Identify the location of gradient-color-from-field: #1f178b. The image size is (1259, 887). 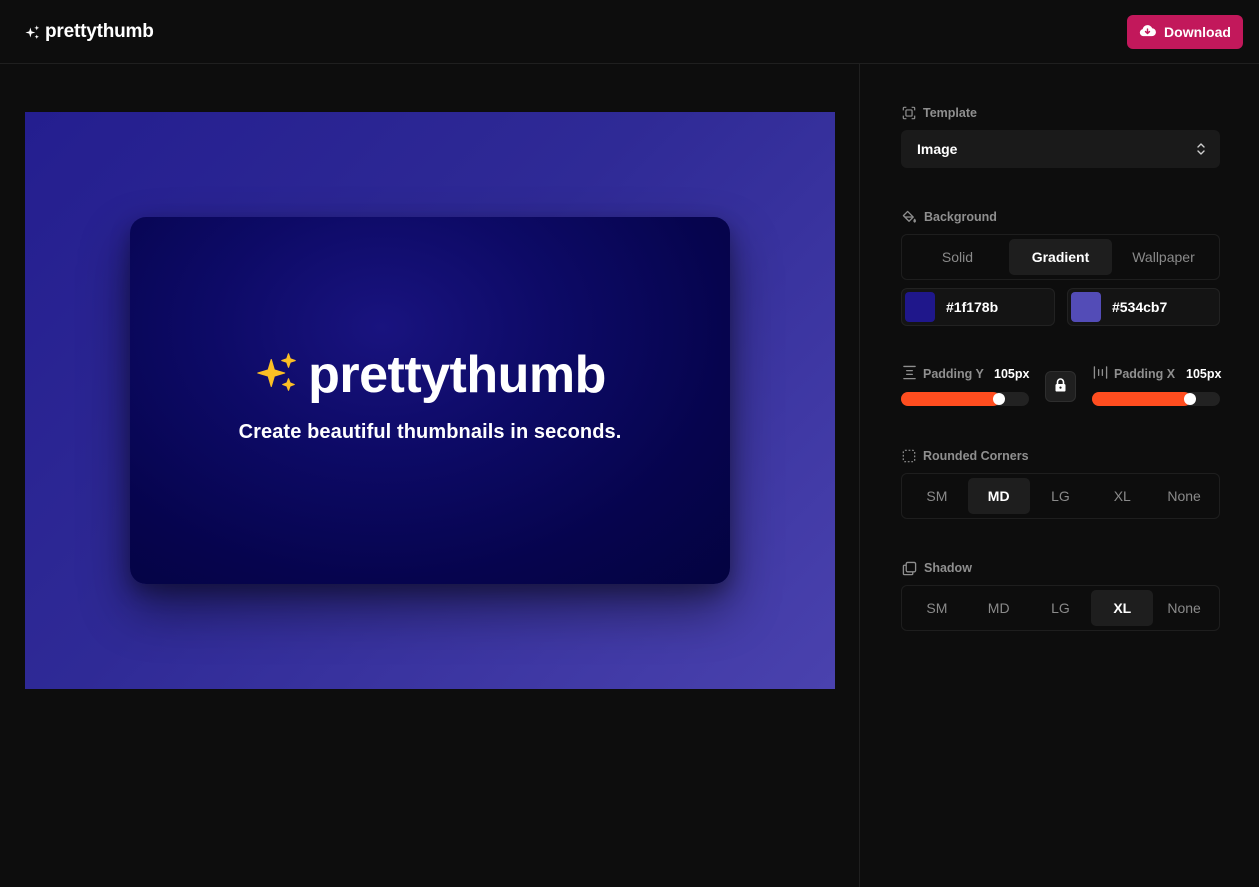
(978, 307).